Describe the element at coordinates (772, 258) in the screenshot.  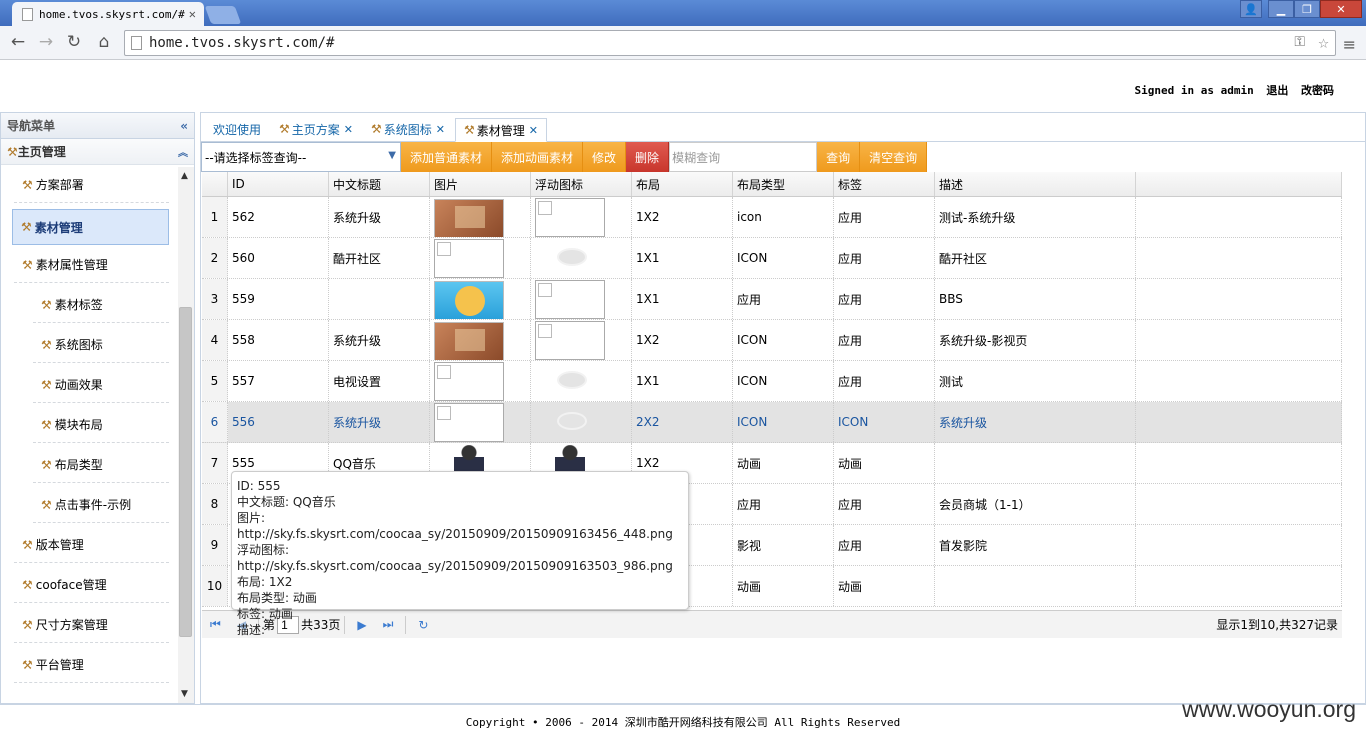
I see `table-row: 2 560 酷开社区 1X1 ICON 应用 酷开社区` at that location.